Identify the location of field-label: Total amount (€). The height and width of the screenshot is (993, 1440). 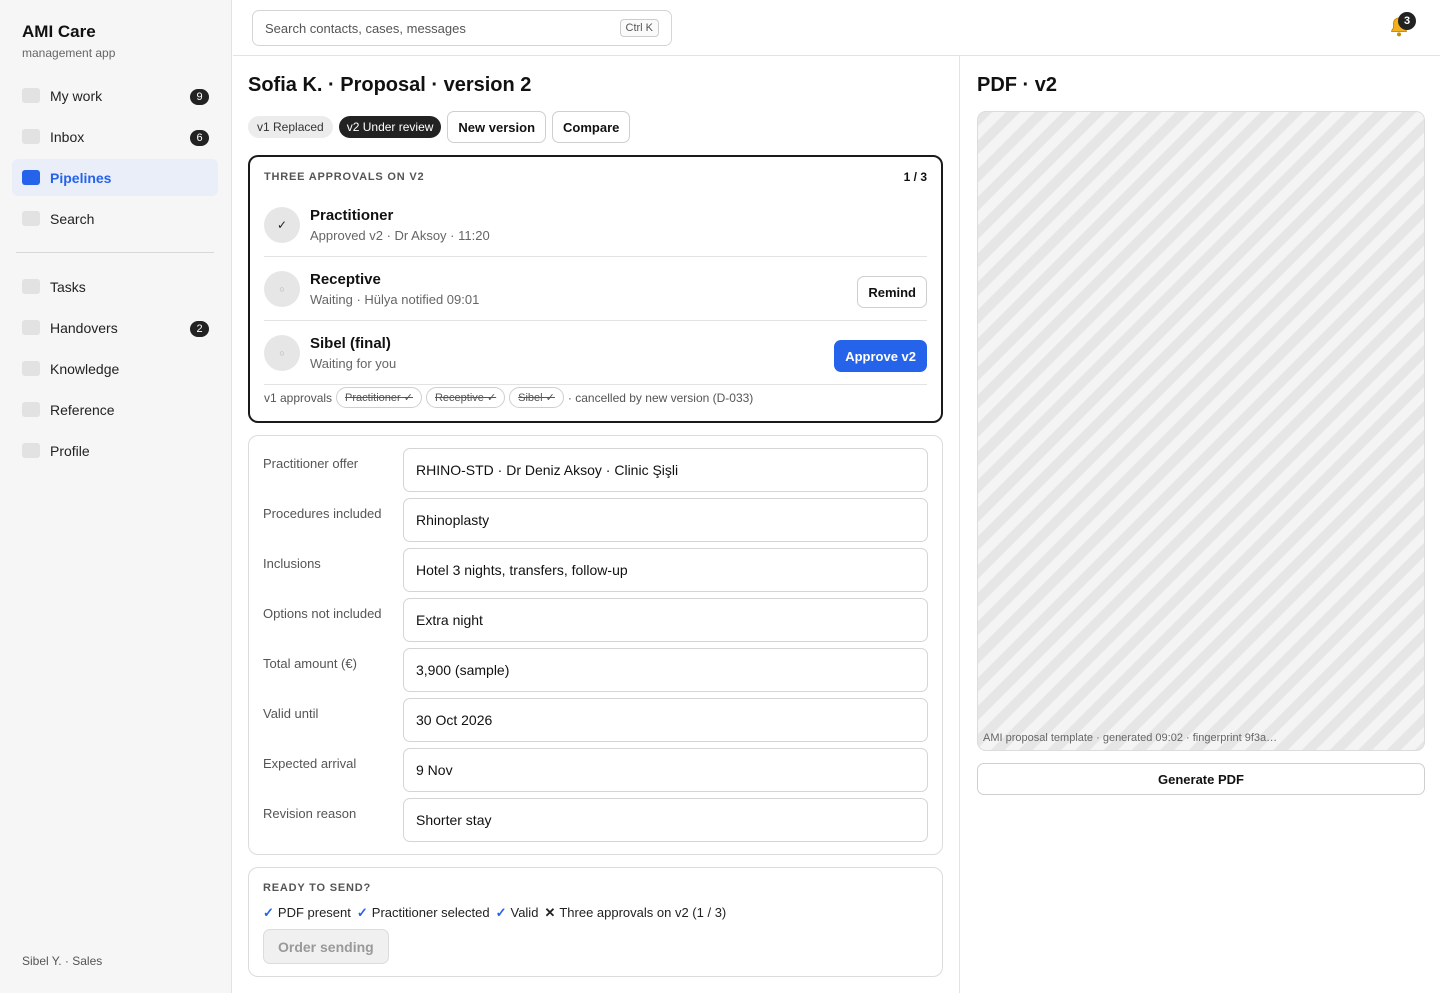
(310, 663).